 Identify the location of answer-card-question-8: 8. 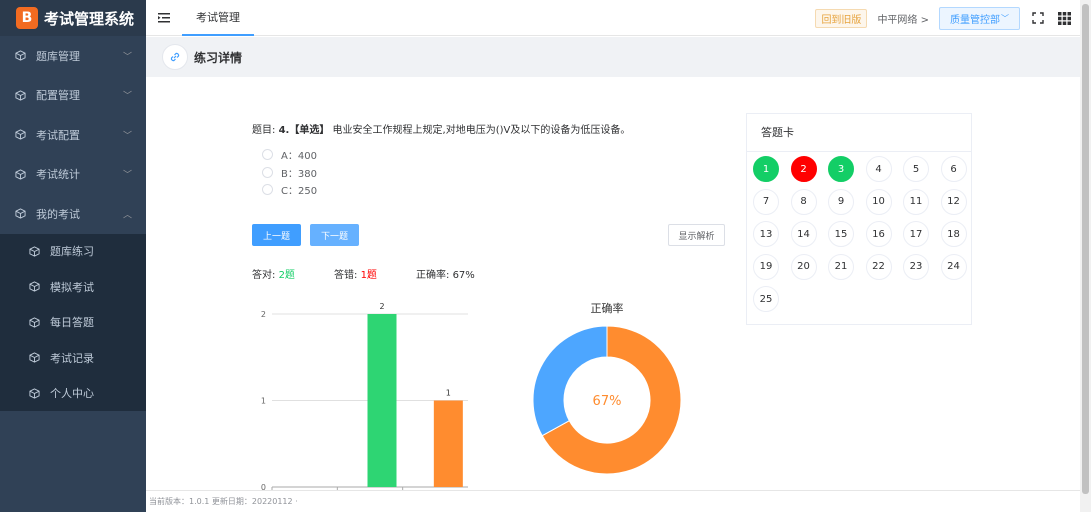
(803, 201).